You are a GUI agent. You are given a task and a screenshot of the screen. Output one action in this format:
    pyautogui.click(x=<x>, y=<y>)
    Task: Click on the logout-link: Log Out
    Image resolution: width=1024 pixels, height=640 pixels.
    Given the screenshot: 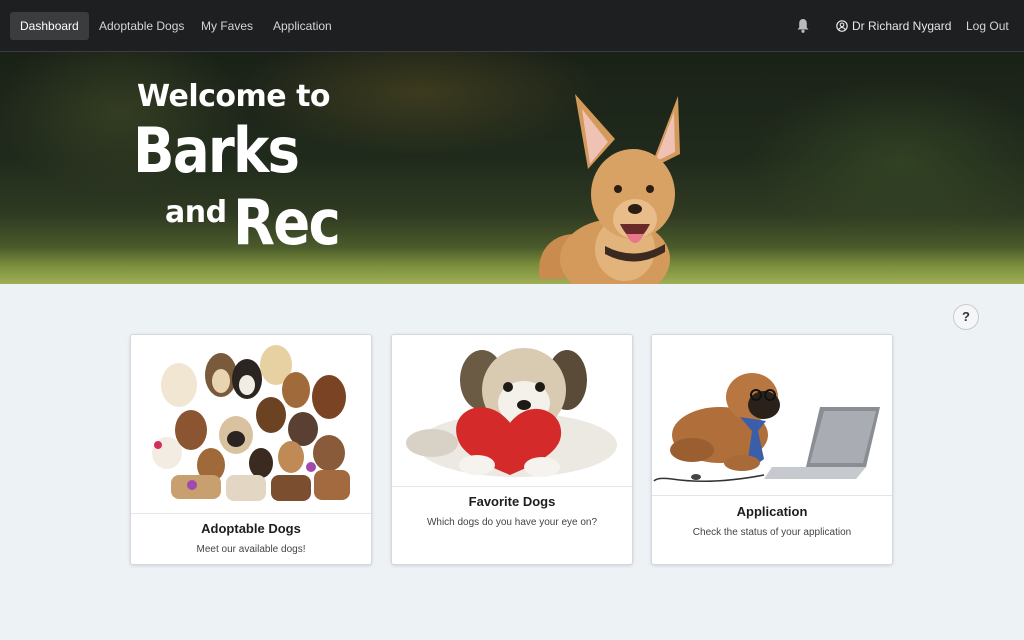 What is the action you would take?
    pyautogui.click(x=987, y=26)
    